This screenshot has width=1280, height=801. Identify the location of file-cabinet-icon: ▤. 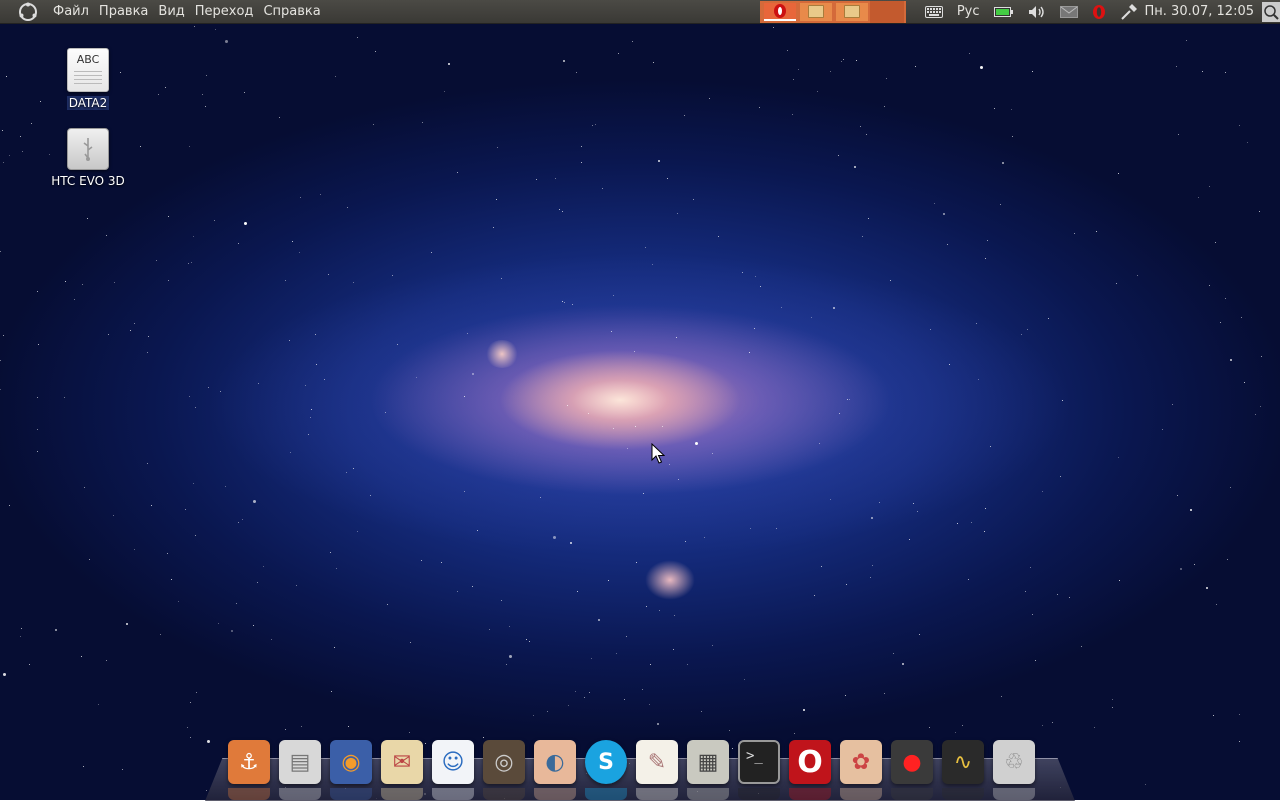
(300, 762).